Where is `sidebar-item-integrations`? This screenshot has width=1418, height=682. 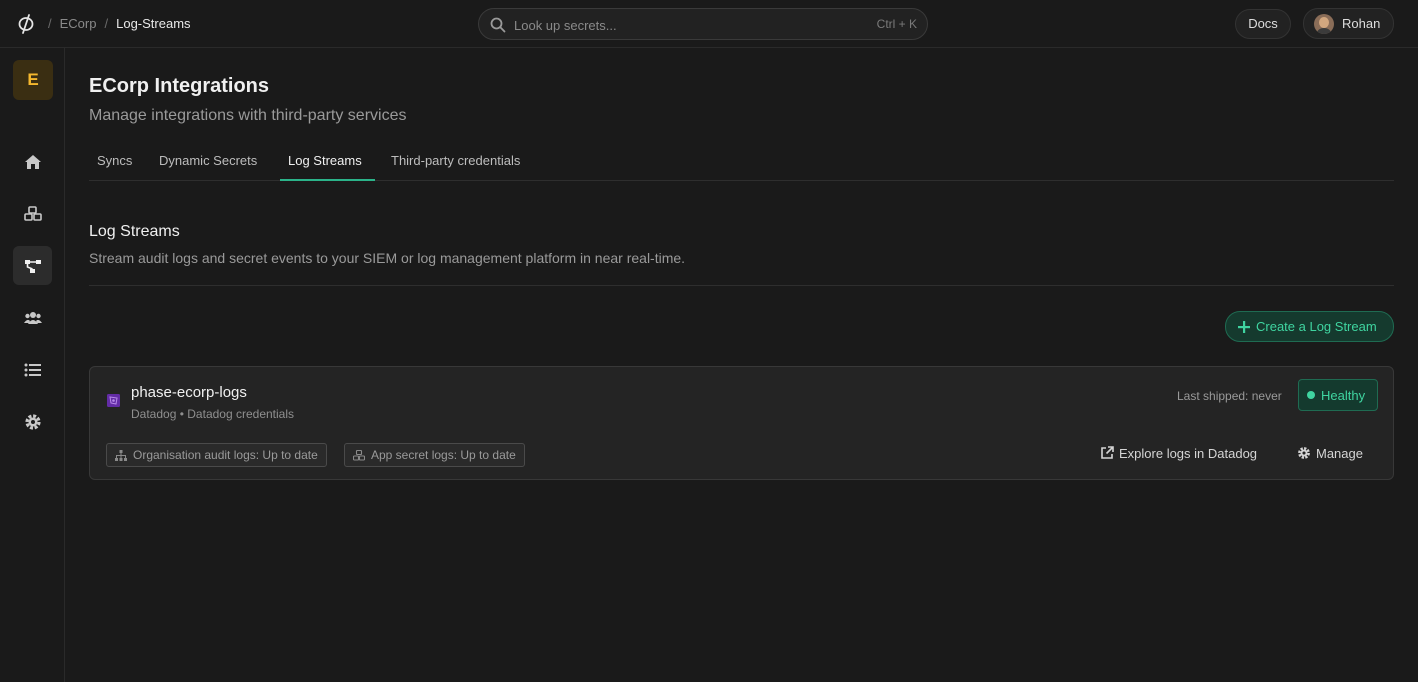
sidebar-item-integrations is located at coordinates (32, 265).